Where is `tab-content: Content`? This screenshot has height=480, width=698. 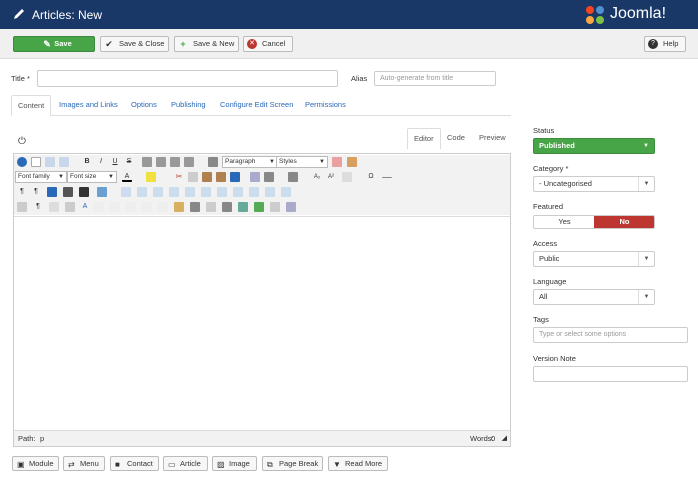 tab-content: Content is located at coordinates (31, 105).